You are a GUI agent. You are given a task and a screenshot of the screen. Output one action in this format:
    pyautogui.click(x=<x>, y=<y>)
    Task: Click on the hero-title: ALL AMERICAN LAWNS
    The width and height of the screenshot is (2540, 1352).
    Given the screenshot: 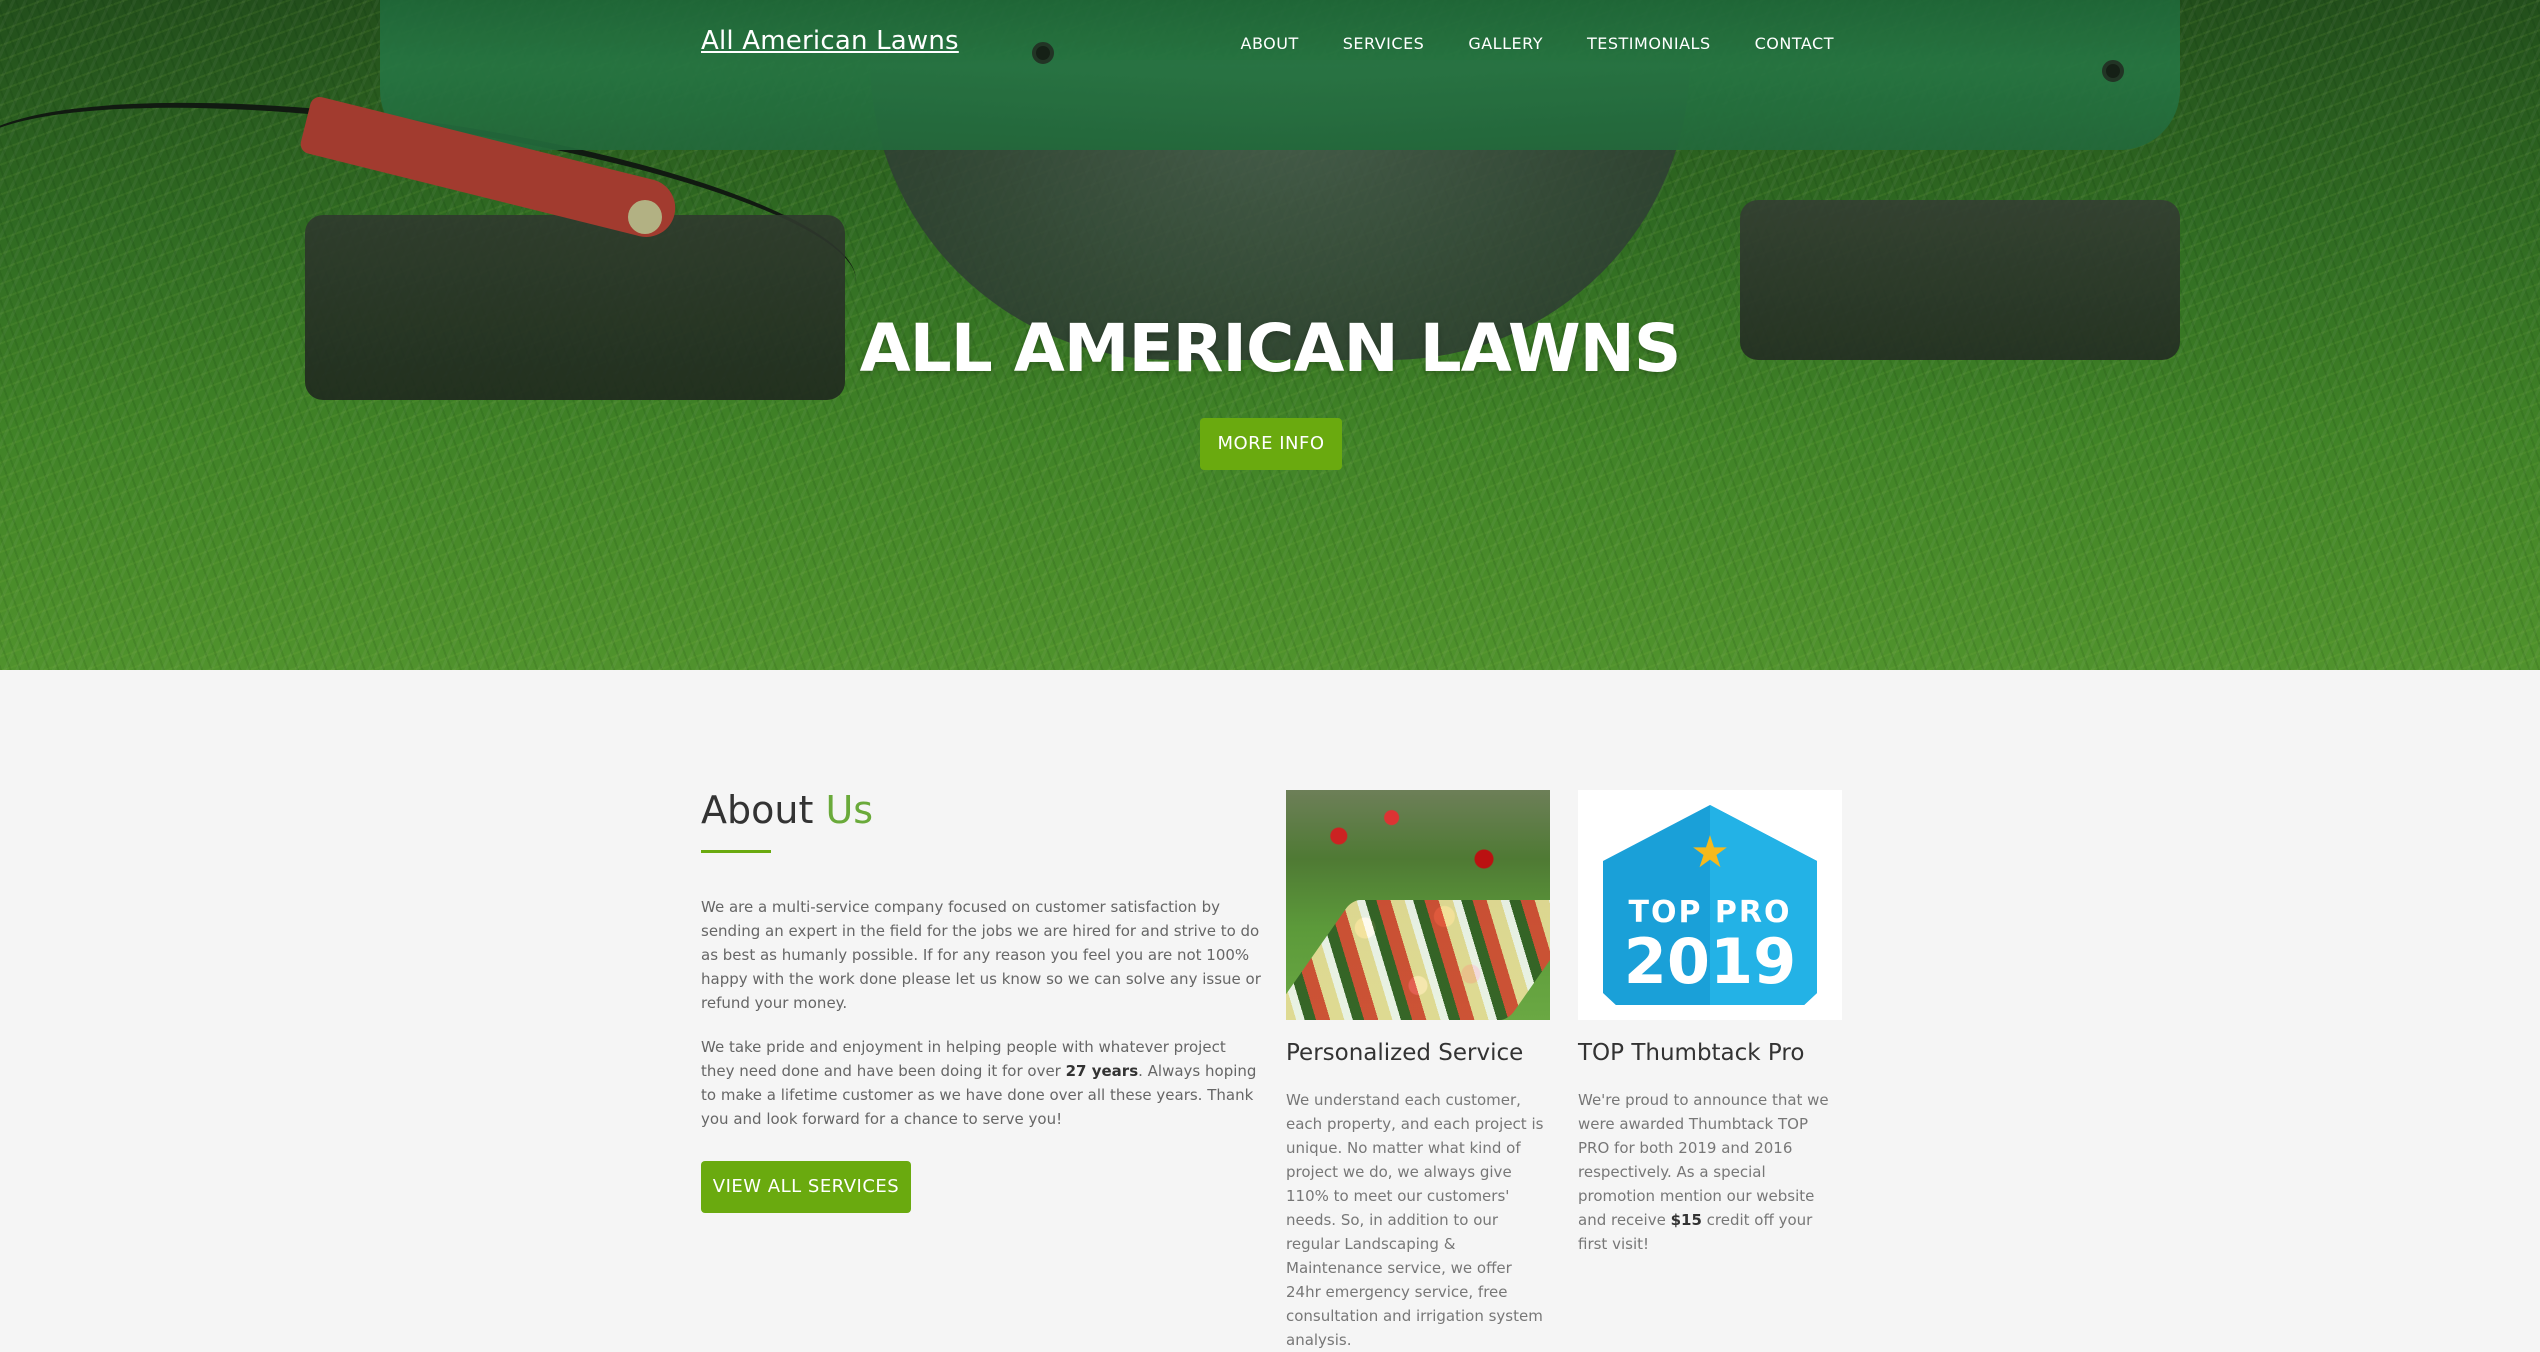 What is the action you would take?
    pyautogui.click(x=1270, y=348)
    